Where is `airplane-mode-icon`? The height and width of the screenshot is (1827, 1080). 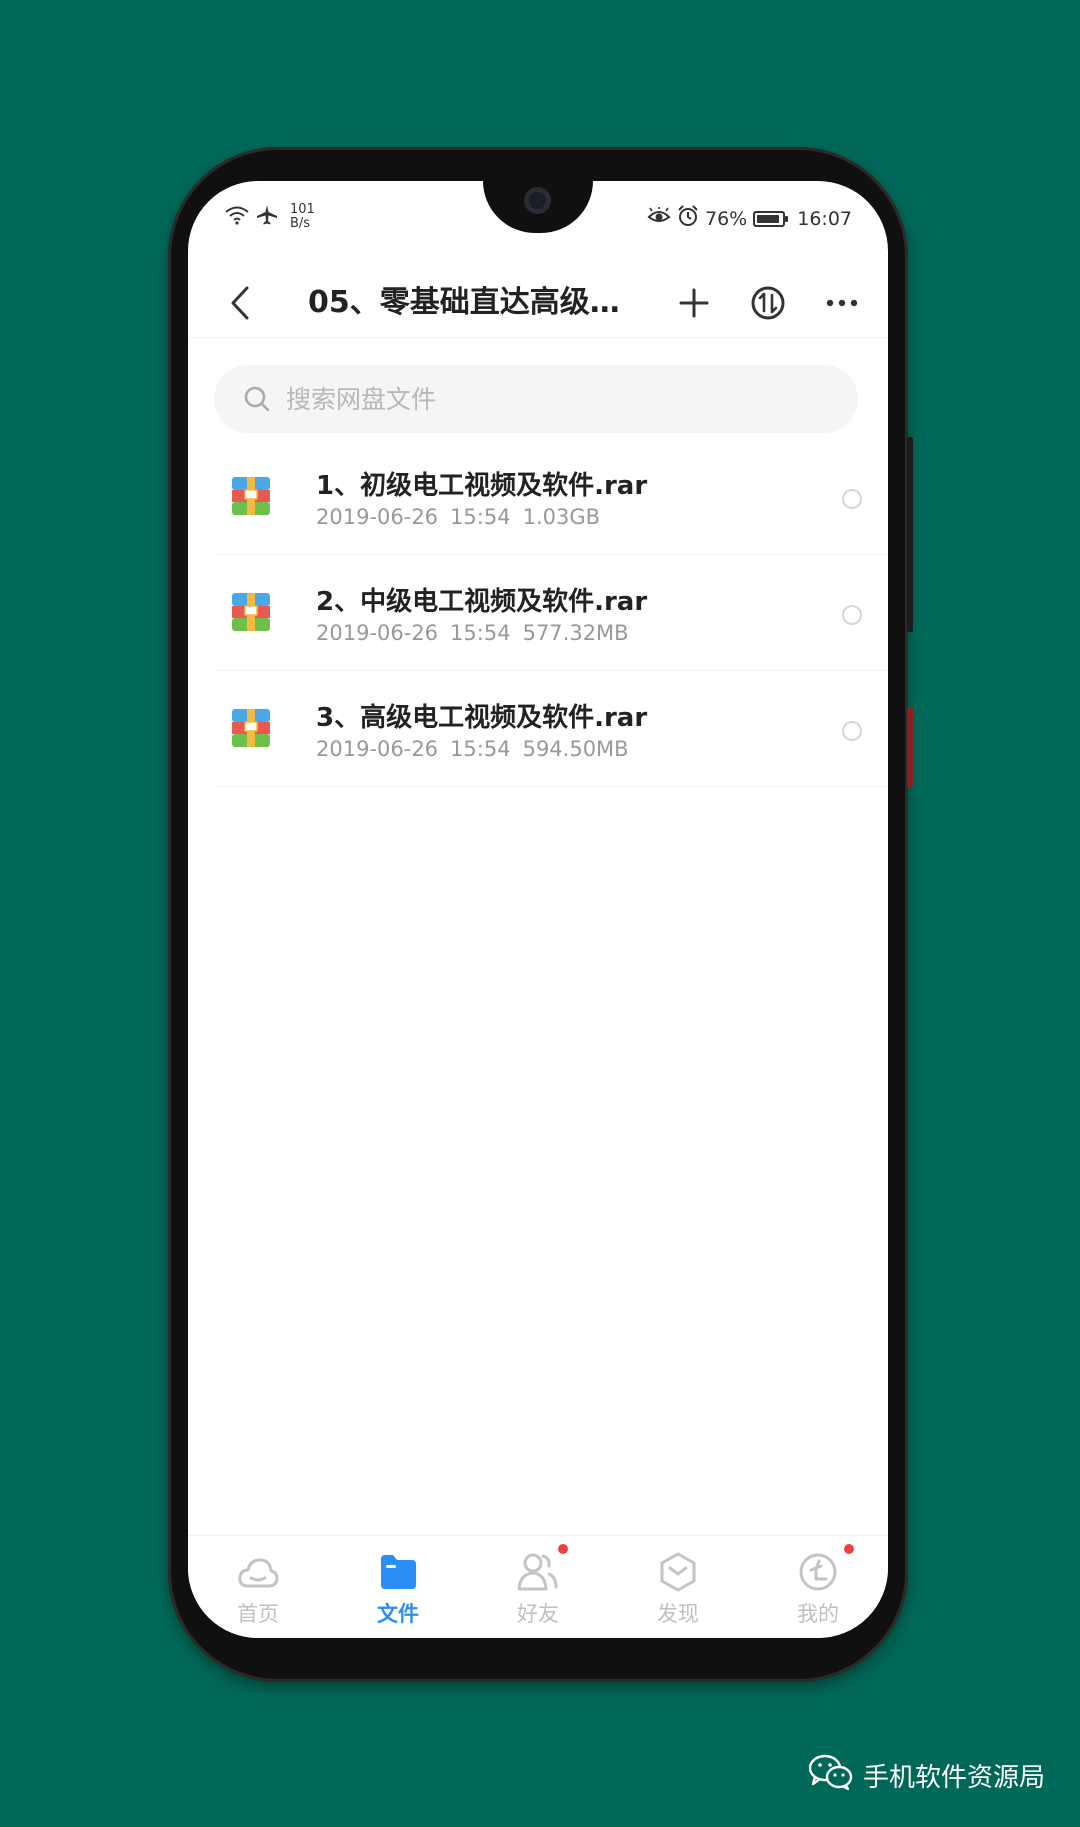 airplane-mode-icon is located at coordinates (267, 217).